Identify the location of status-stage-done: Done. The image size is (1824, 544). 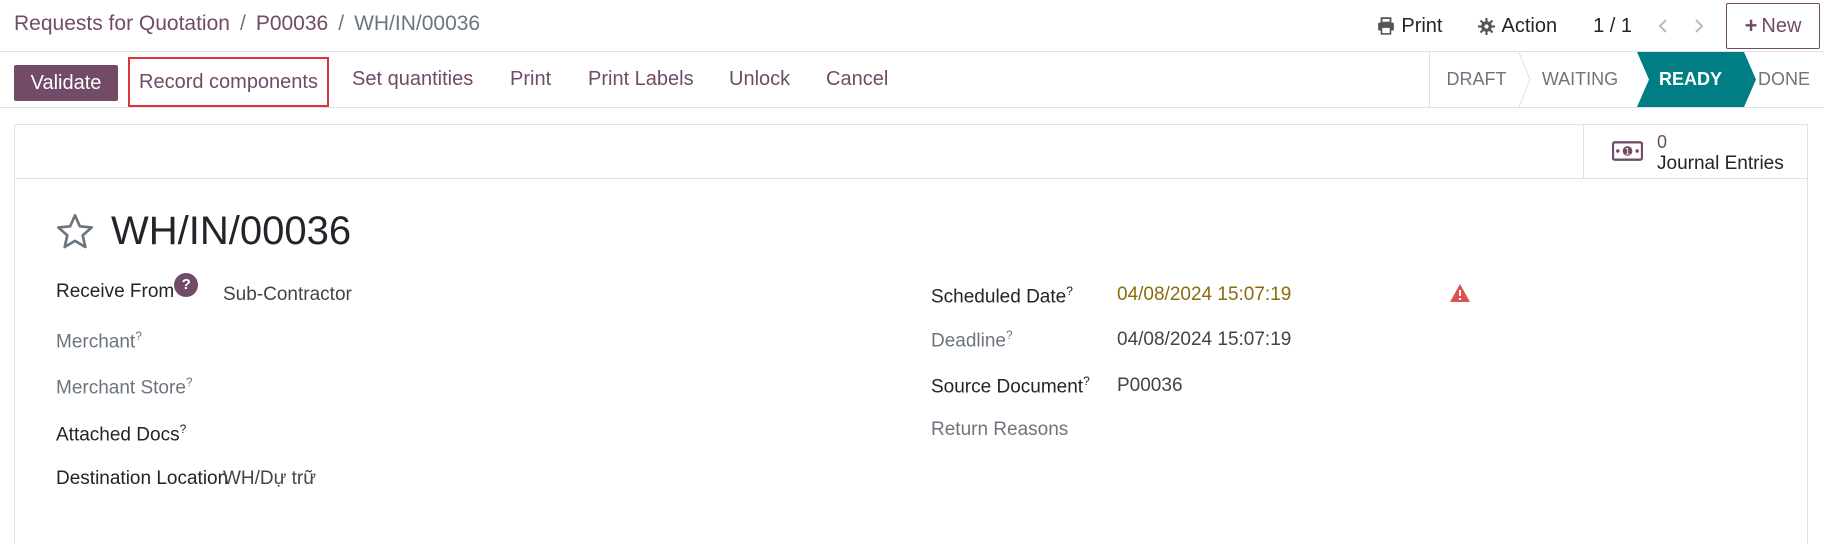
(1784, 79).